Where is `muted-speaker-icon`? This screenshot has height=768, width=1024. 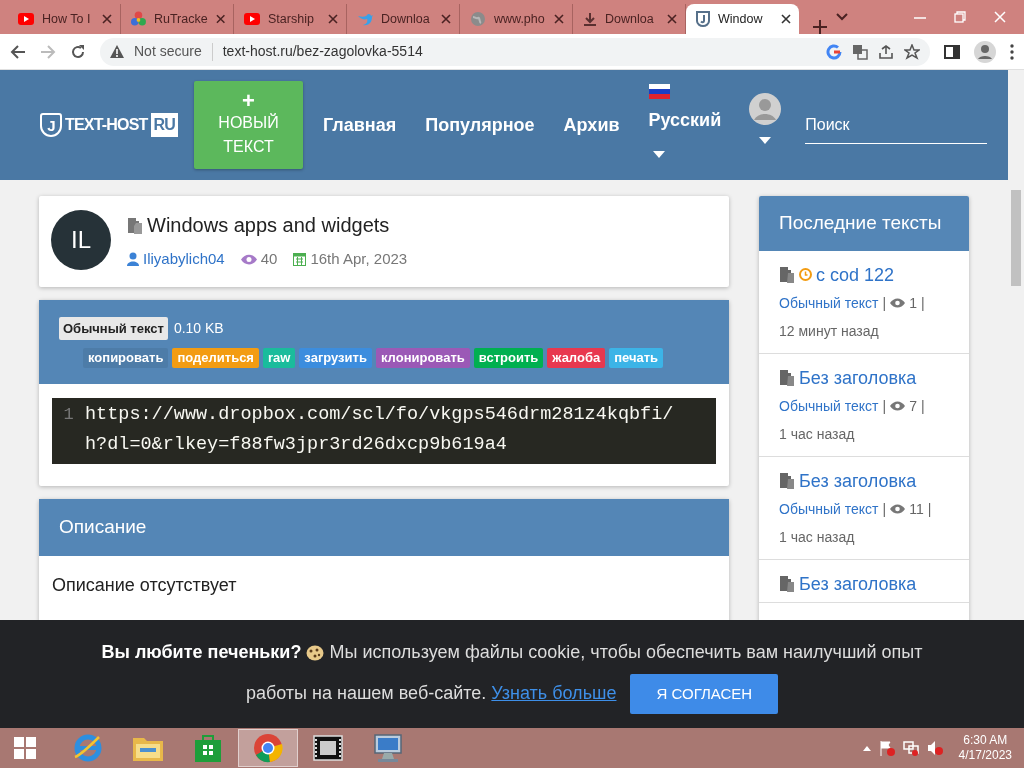 muted-speaker-icon is located at coordinates (934, 748).